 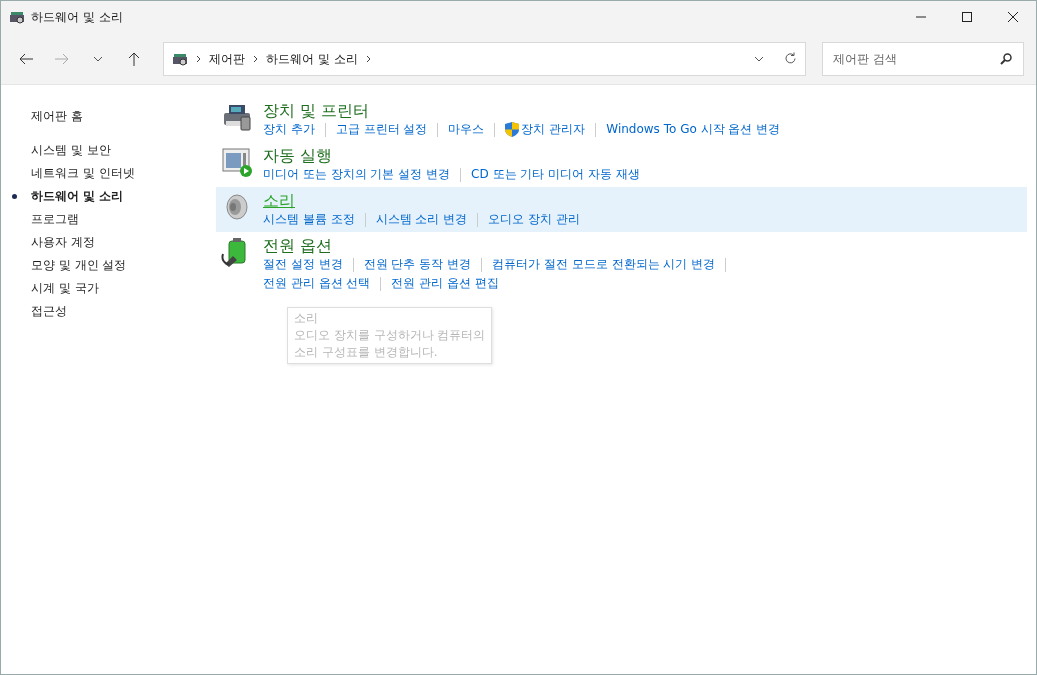 What do you see at coordinates (306, 318) in the screenshot?
I see `tooltip-title: 소리` at bounding box center [306, 318].